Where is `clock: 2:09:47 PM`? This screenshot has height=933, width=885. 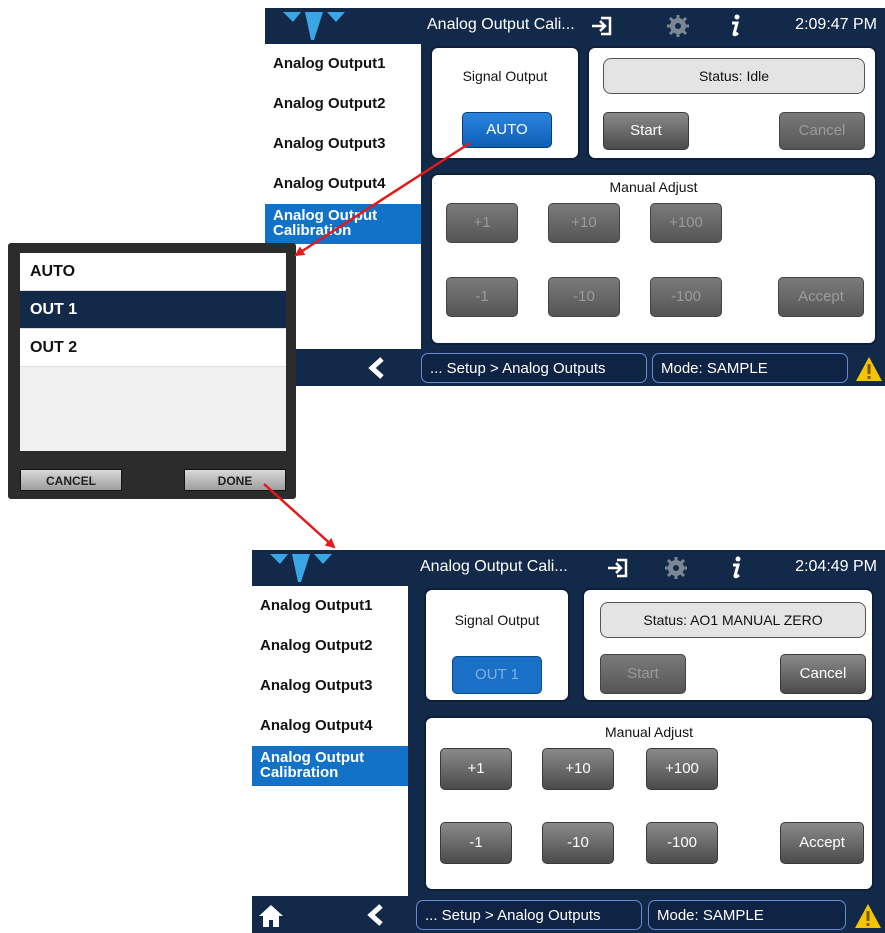
clock: 2:09:47 PM is located at coordinates (836, 24).